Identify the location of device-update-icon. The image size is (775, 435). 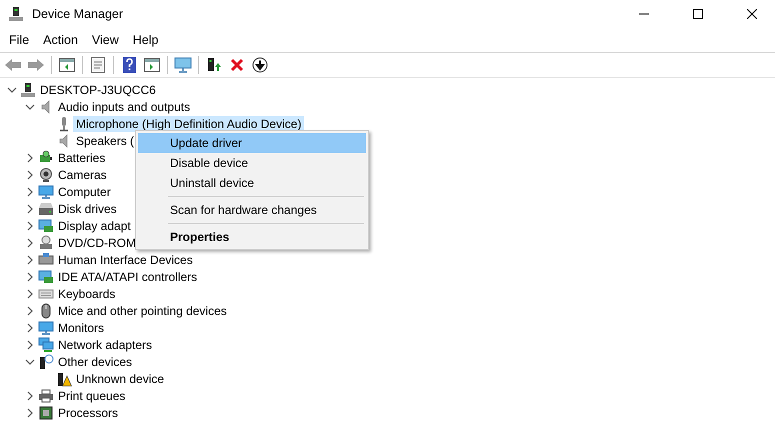
(214, 65).